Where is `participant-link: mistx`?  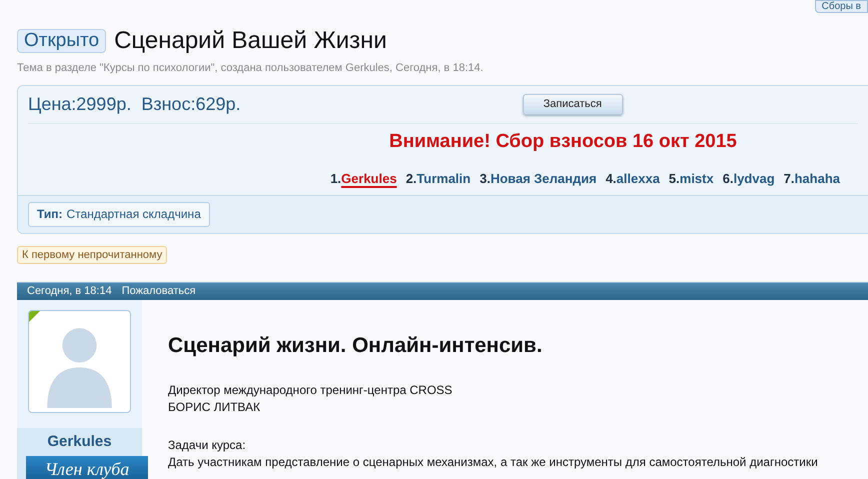
participant-link: mistx is located at coordinates (697, 178).